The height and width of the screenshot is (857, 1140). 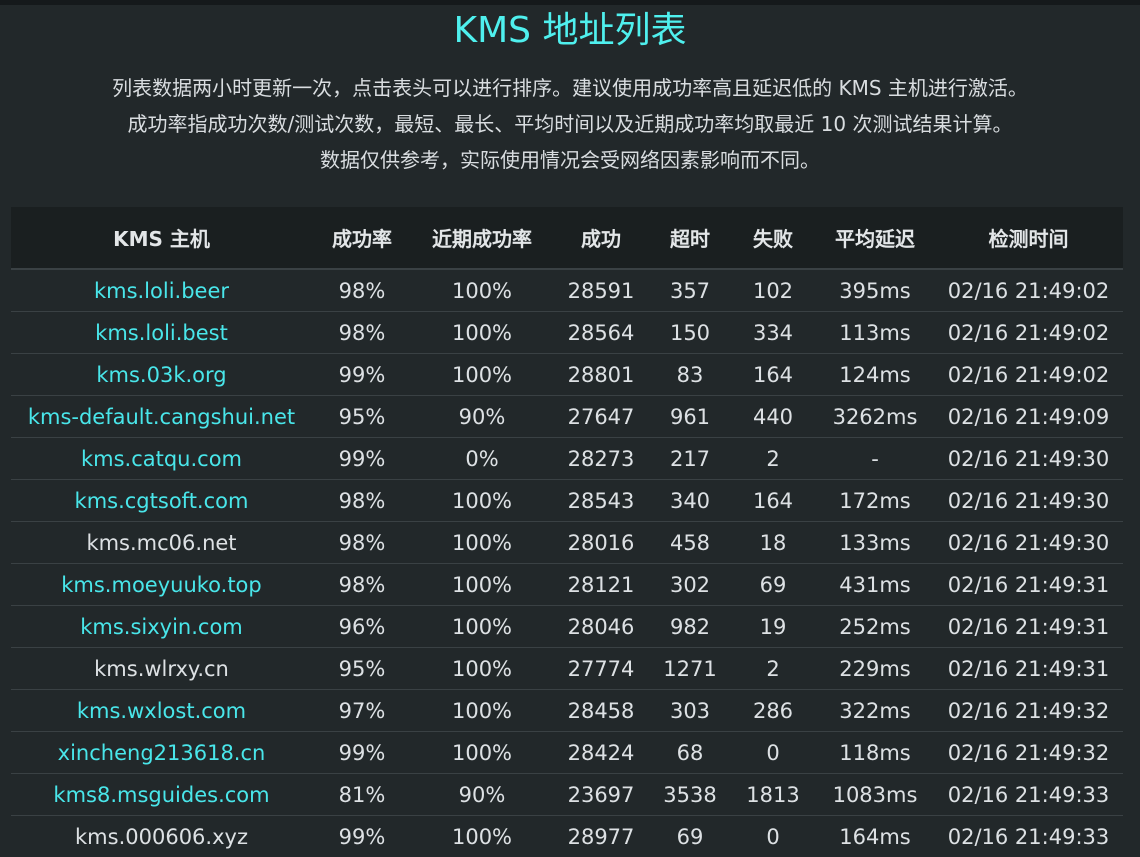 What do you see at coordinates (690, 753) in the screenshot?
I see `cell-timeout: 68` at bounding box center [690, 753].